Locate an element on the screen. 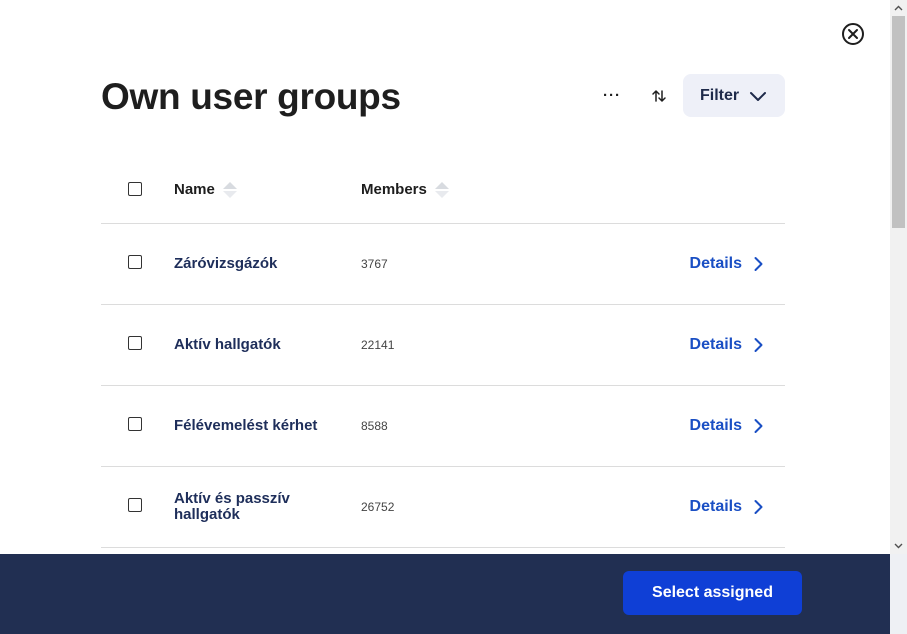 The height and width of the screenshot is (634, 907). column-header-members: Members is located at coordinates (405, 189).